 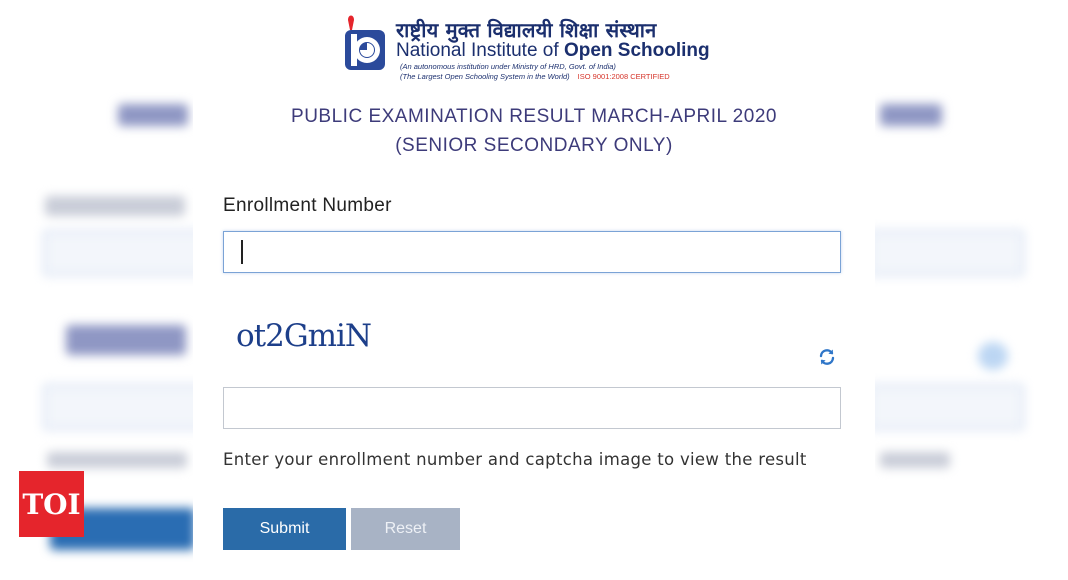 I want to click on submit-button: Submit, so click(x=284, y=529).